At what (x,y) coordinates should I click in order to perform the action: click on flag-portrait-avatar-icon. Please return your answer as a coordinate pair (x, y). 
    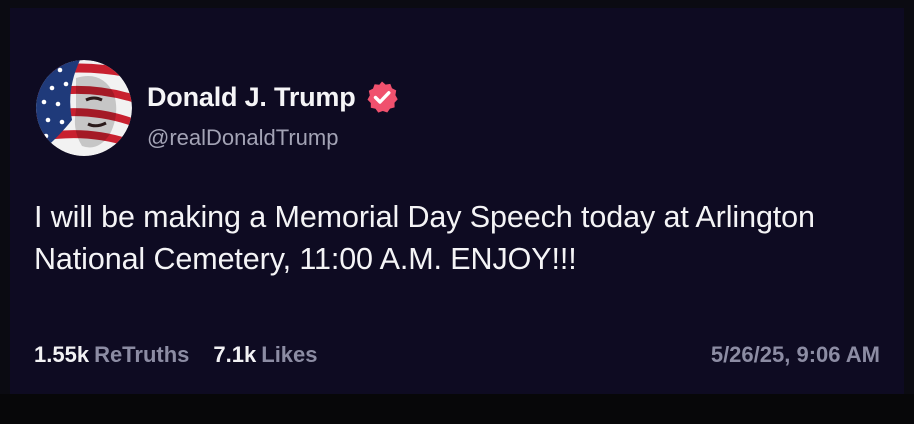
    Looking at the image, I should click on (84, 108).